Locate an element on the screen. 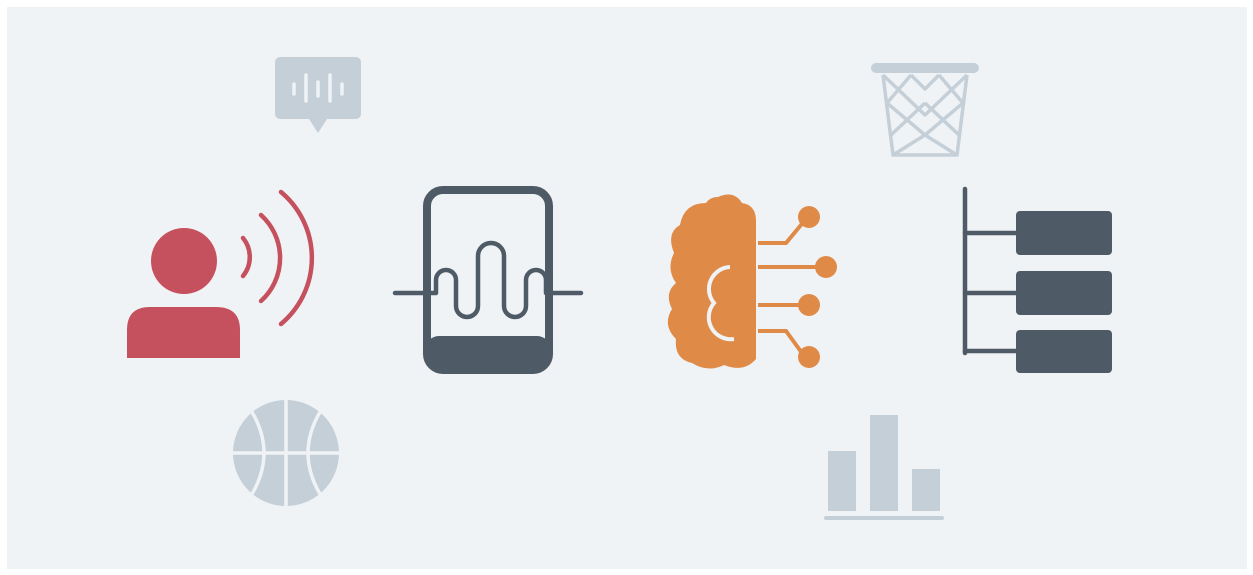 The height and width of the screenshot is (575, 1253). bar-chart-icon is located at coordinates (884, 468).